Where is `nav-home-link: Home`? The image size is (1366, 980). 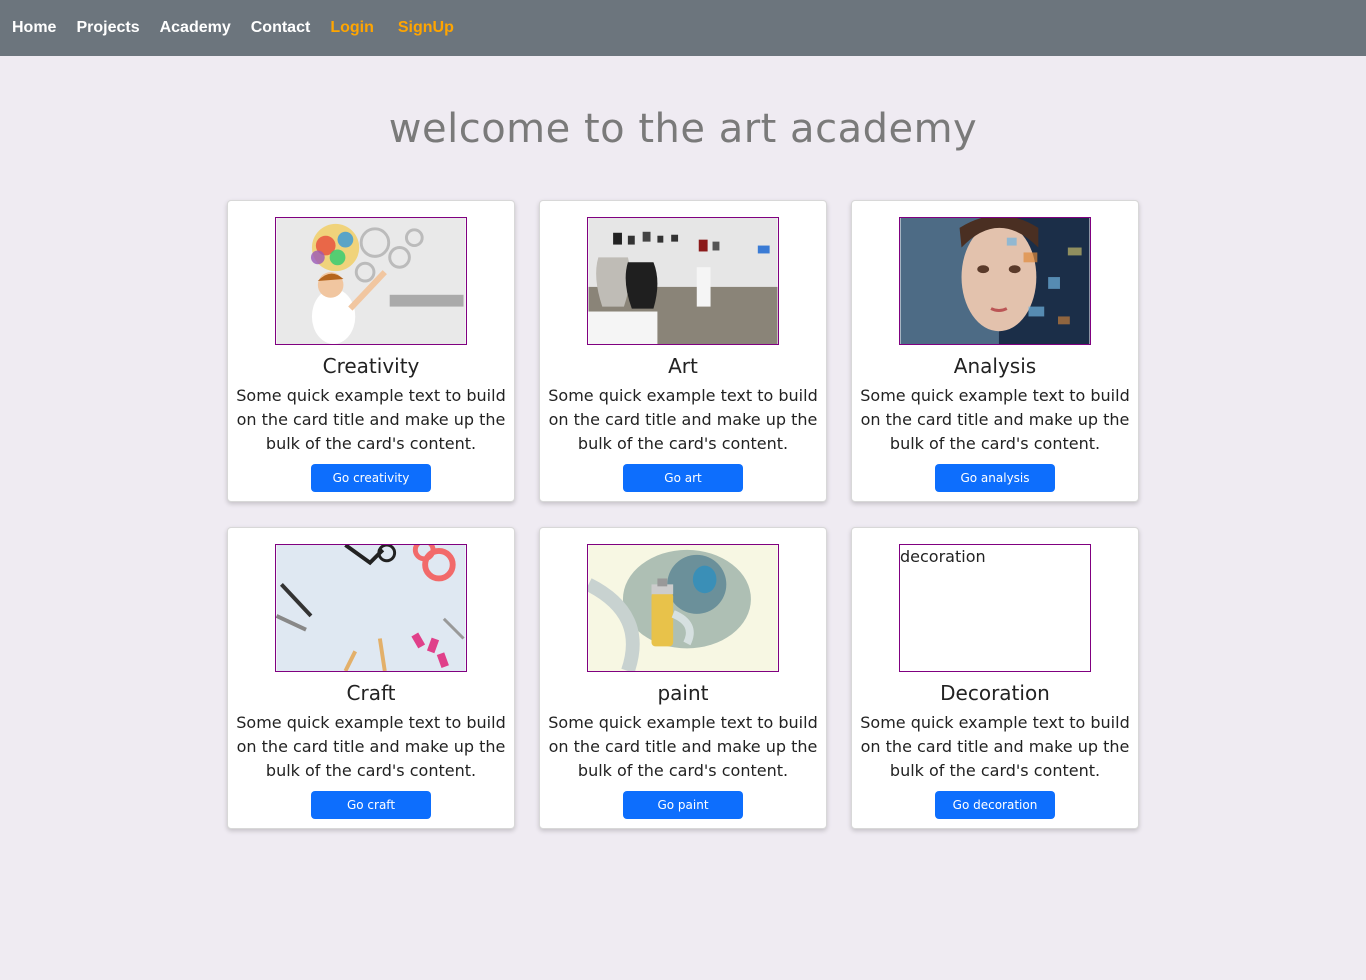
nav-home-link: Home is located at coordinates (34, 28).